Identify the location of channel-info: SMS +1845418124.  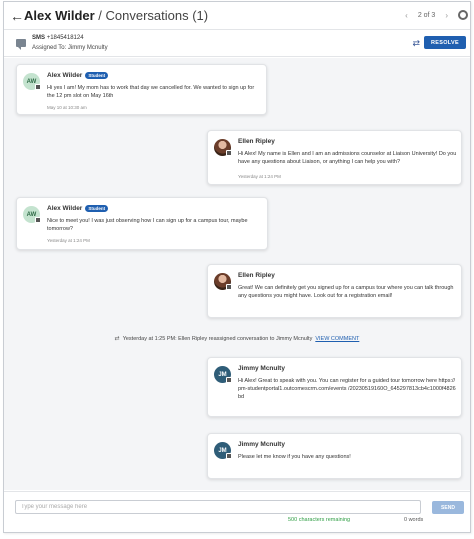
(58, 38).